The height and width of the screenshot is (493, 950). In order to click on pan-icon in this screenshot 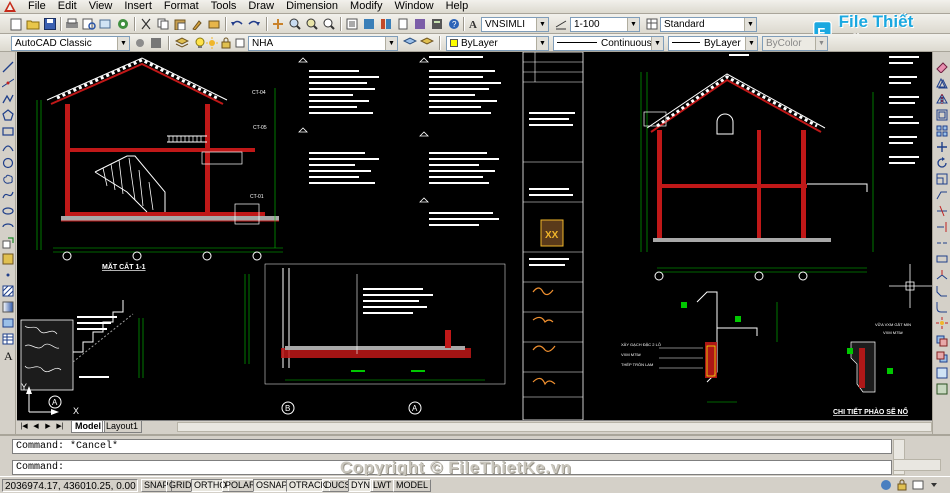, I will do `click(278, 24)`.